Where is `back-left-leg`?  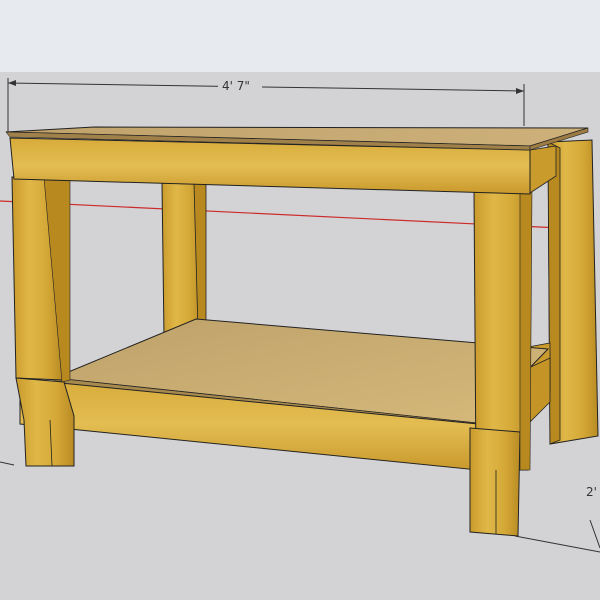
back-left-leg is located at coordinates (184, 259).